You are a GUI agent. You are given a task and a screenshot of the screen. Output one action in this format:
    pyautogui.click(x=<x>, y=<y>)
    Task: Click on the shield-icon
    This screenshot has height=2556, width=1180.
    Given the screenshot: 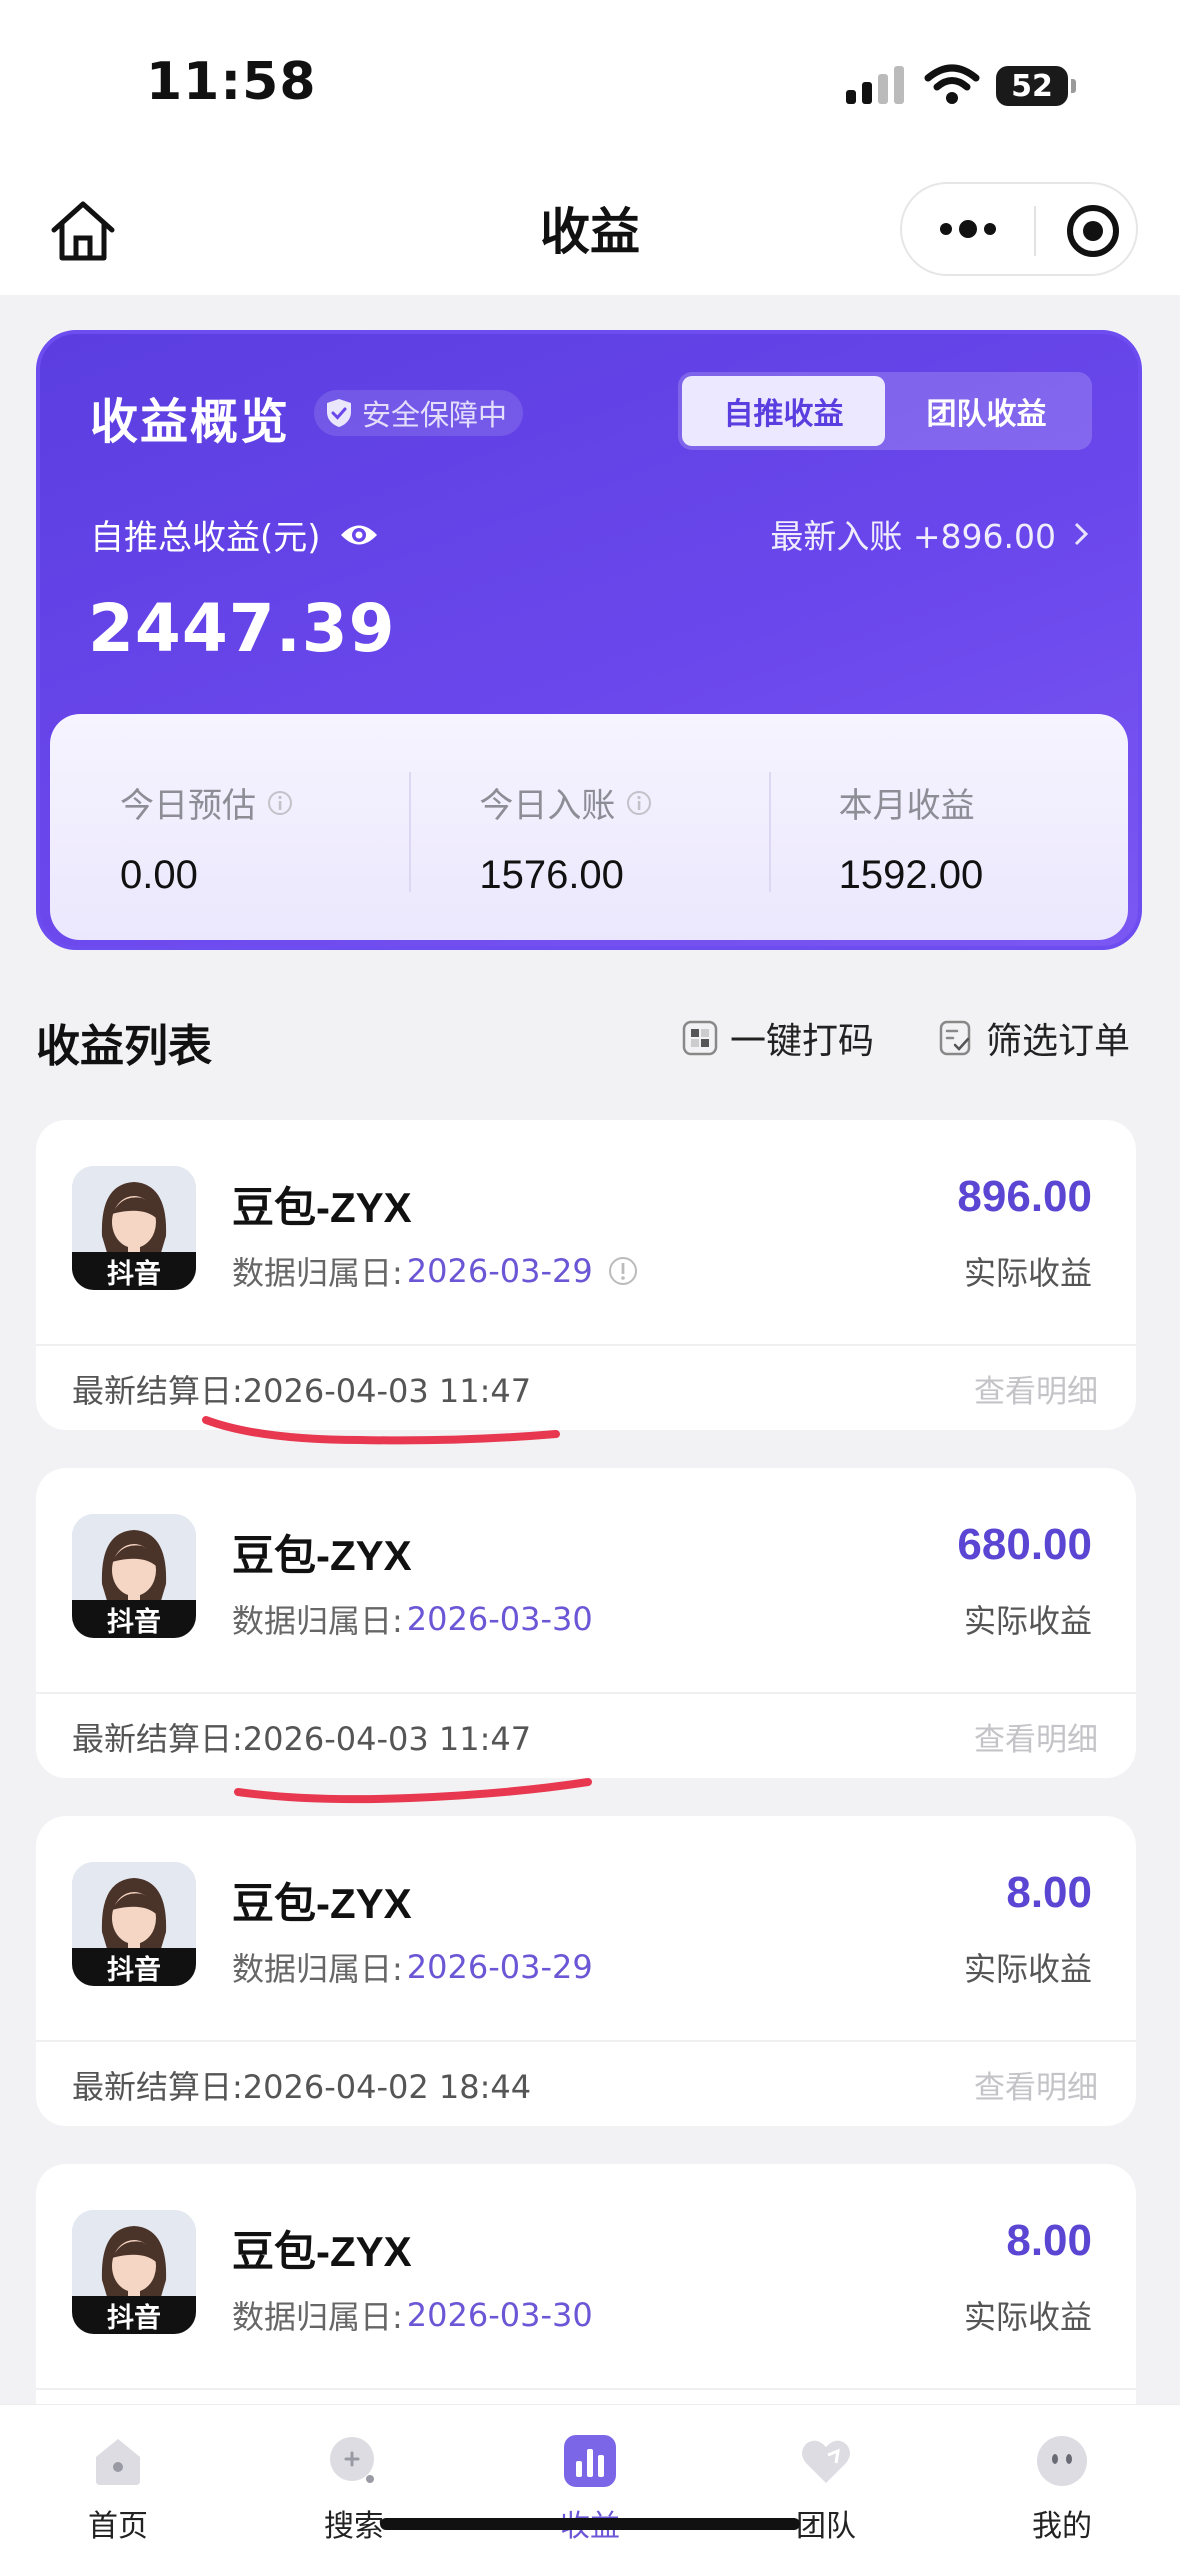 What is the action you would take?
    pyautogui.click(x=339, y=413)
    